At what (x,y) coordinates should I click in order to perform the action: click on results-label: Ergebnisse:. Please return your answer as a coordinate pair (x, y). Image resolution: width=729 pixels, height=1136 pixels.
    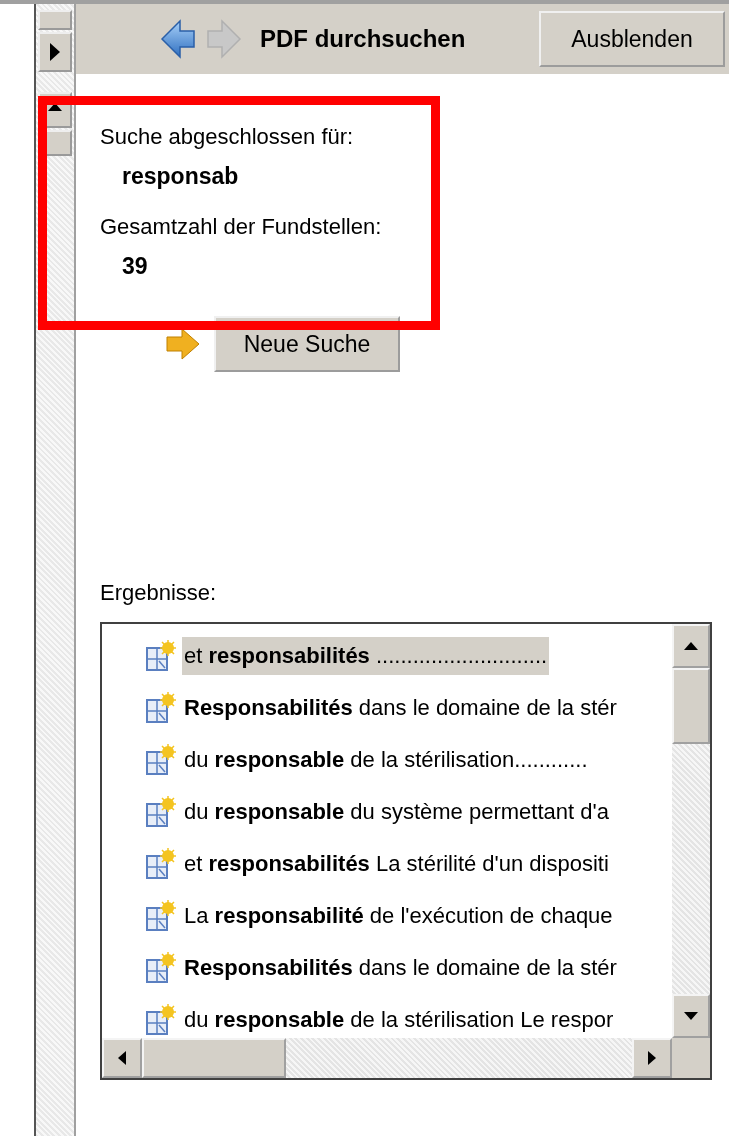
    Looking at the image, I should click on (159, 593).